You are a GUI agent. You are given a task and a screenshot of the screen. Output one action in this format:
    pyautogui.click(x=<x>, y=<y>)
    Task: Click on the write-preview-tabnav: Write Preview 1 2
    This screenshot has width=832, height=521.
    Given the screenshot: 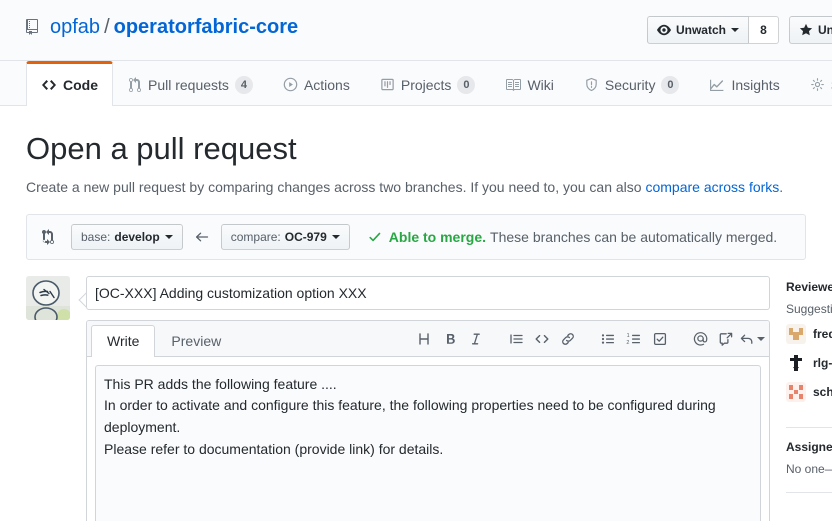 What is the action you would take?
    pyautogui.click(x=428, y=338)
    